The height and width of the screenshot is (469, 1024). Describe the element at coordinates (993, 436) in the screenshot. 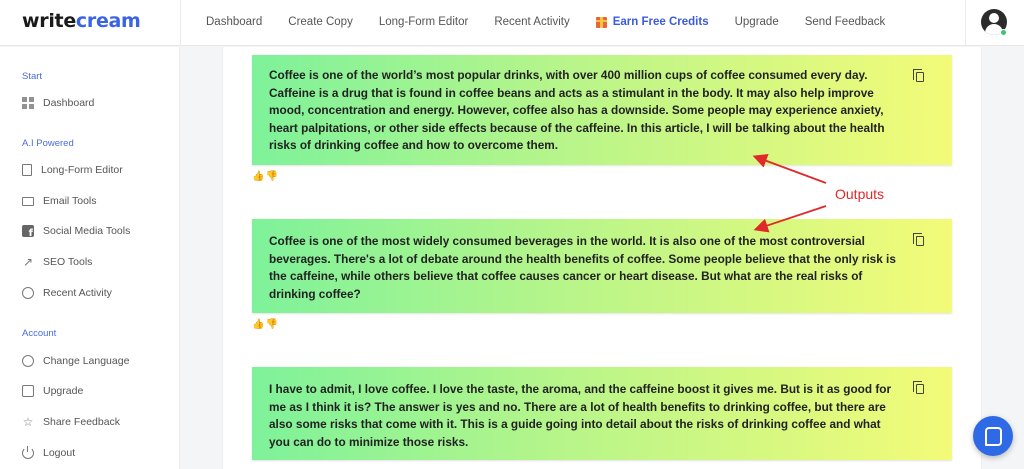

I see `chat-support-button` at that location.